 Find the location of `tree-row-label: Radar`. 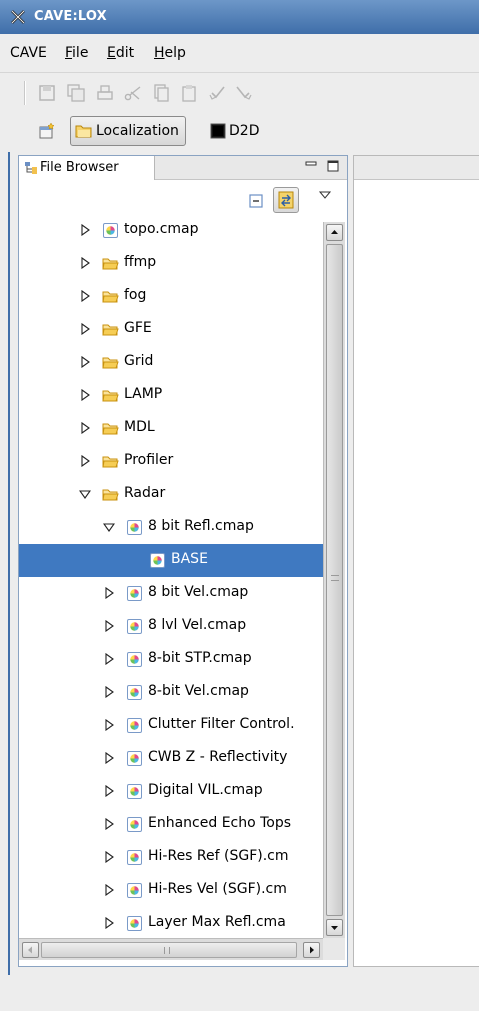

tree-row-label: Radar is located at coordinates (145, 493).